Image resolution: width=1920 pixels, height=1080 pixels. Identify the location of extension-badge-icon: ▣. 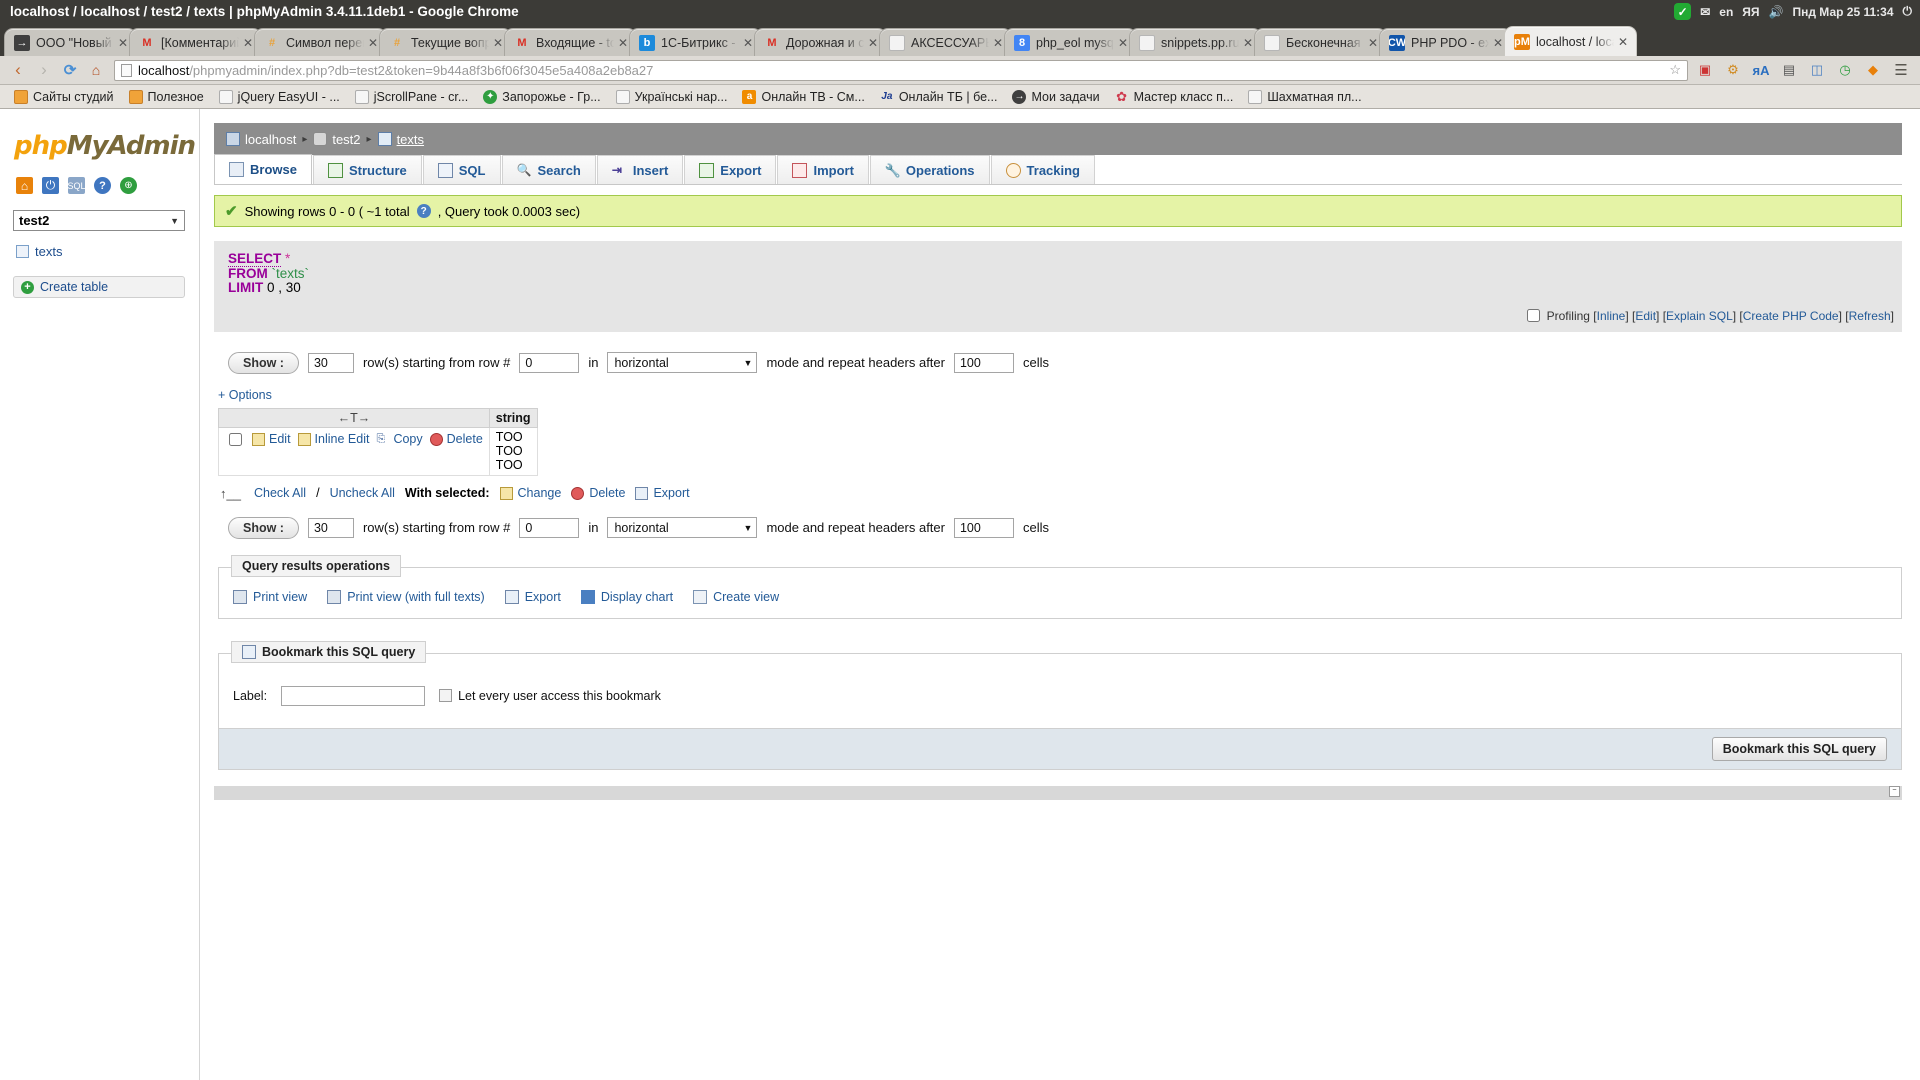
(1705, 70).